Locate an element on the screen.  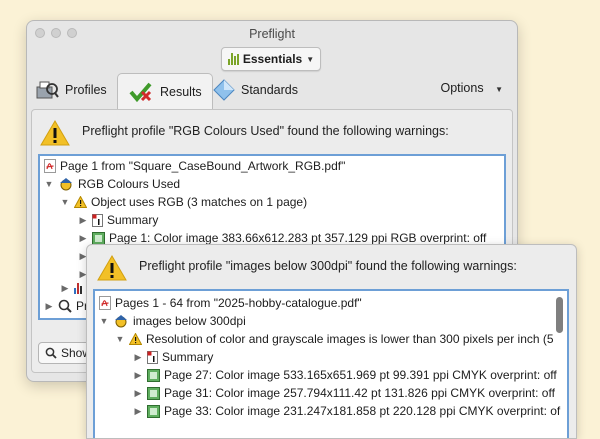
tab-standards-label: Standards is located at coordinates (269, 90).